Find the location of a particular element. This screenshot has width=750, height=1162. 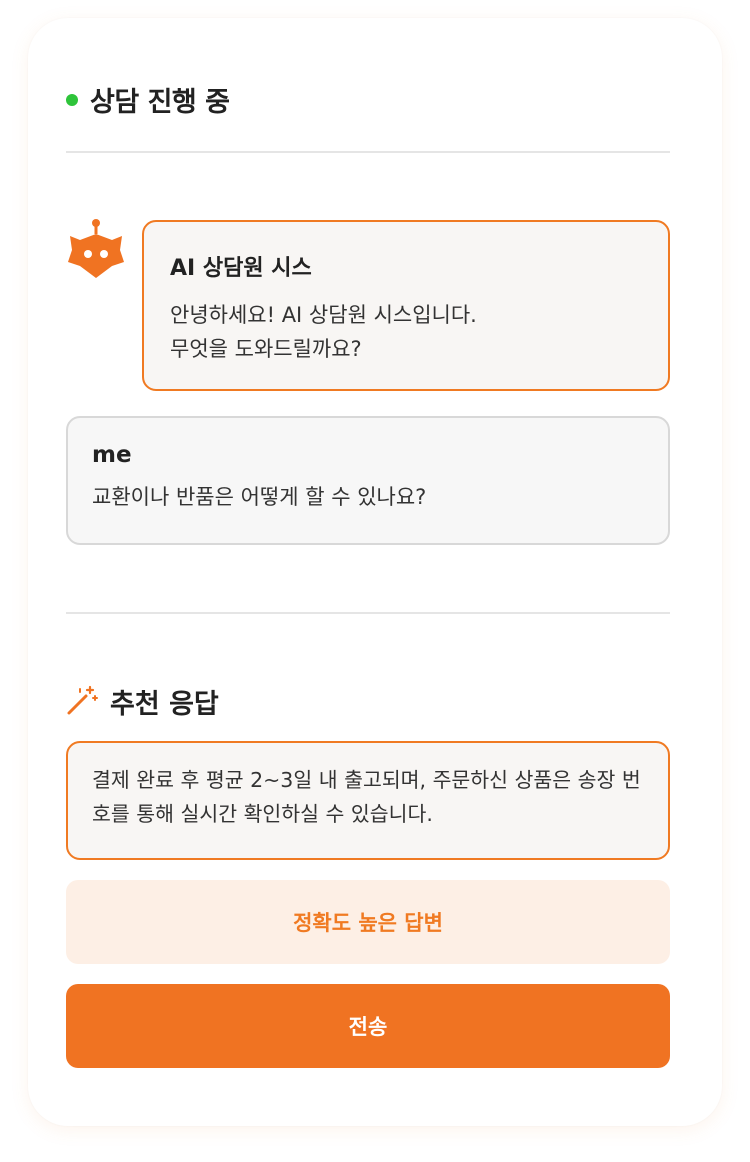

recommendation-title: 추천 응답 is located at coordinates (164, 704).